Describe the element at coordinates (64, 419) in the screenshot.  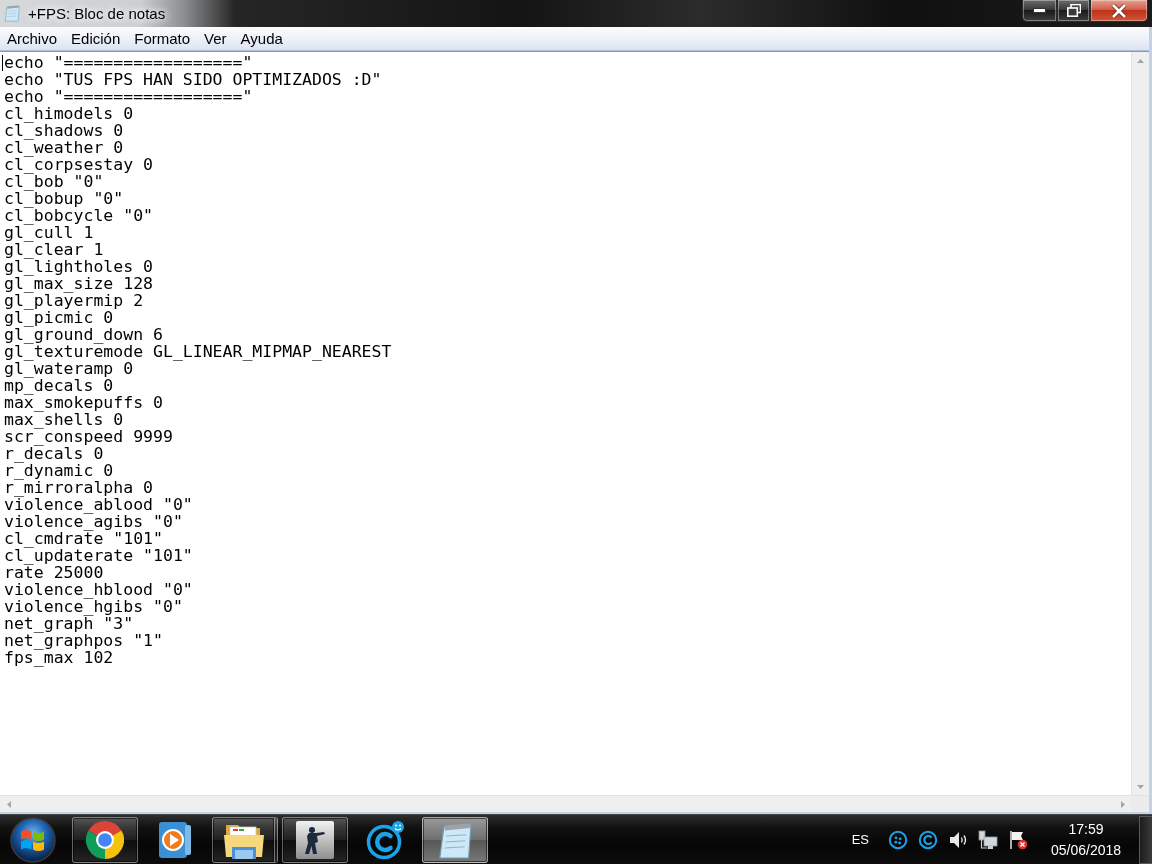
I see `text-line: max_shells 0` at that location.